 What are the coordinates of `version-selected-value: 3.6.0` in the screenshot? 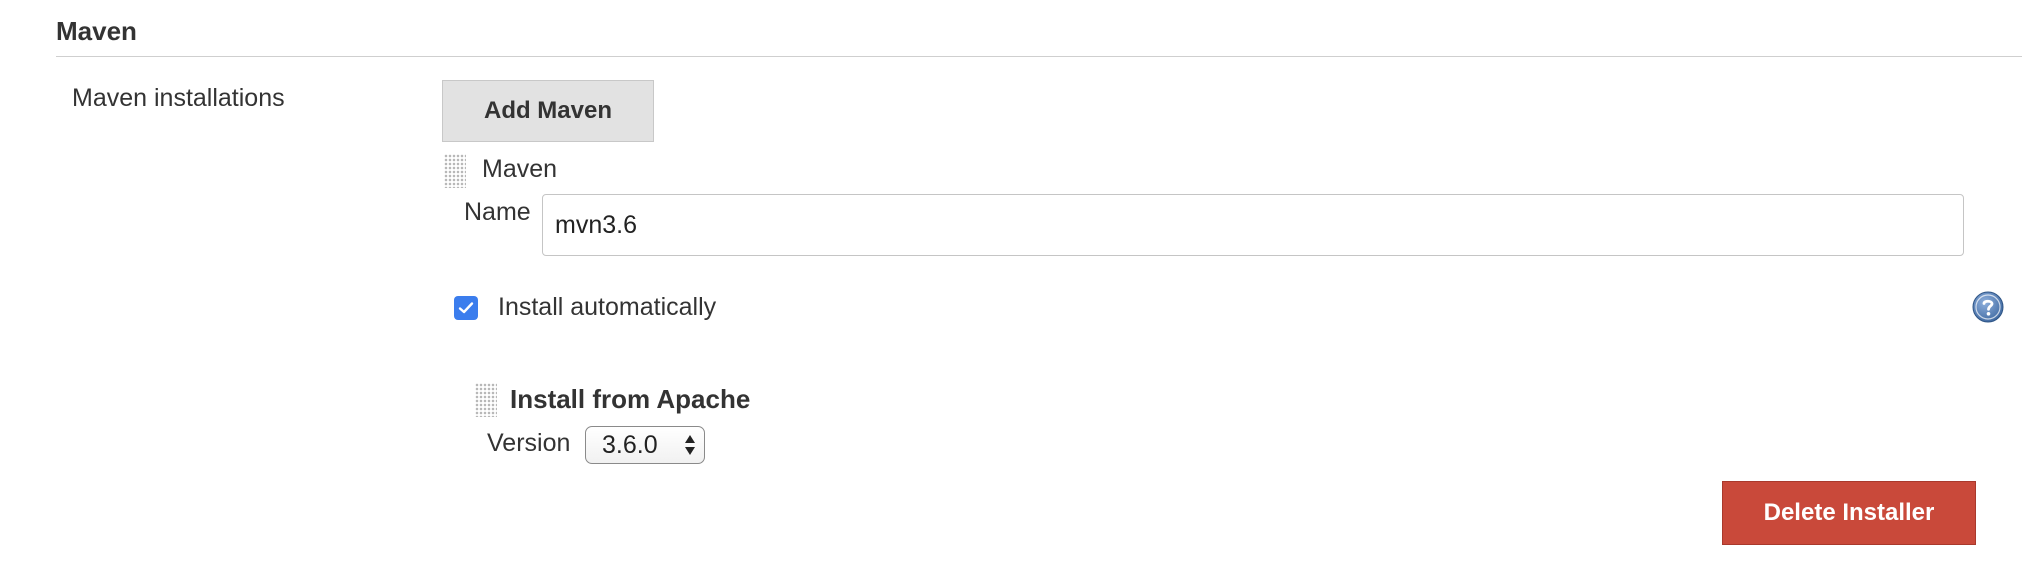 It's located at (630, 444).